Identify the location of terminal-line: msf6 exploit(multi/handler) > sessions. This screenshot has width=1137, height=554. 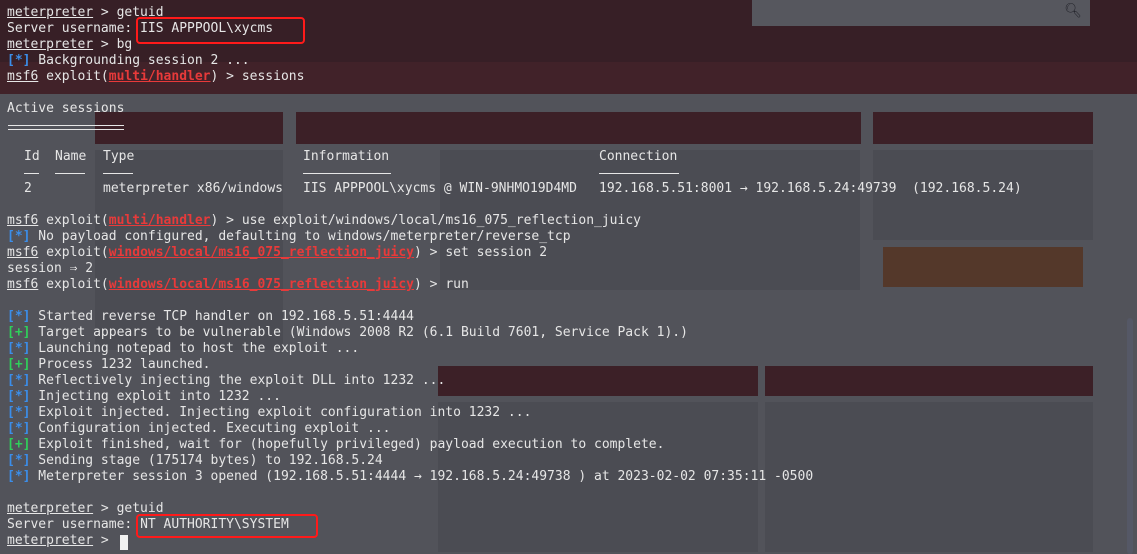
(155, 77).